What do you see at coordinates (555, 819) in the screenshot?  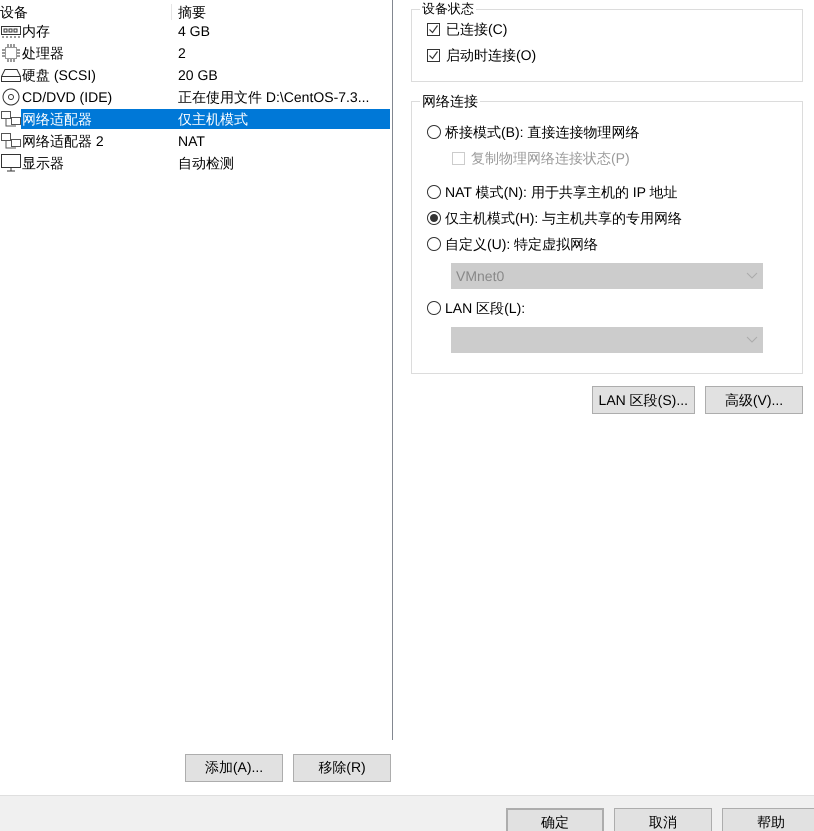 I see `dialog-button: 确定` at bounding box center [555, 819].